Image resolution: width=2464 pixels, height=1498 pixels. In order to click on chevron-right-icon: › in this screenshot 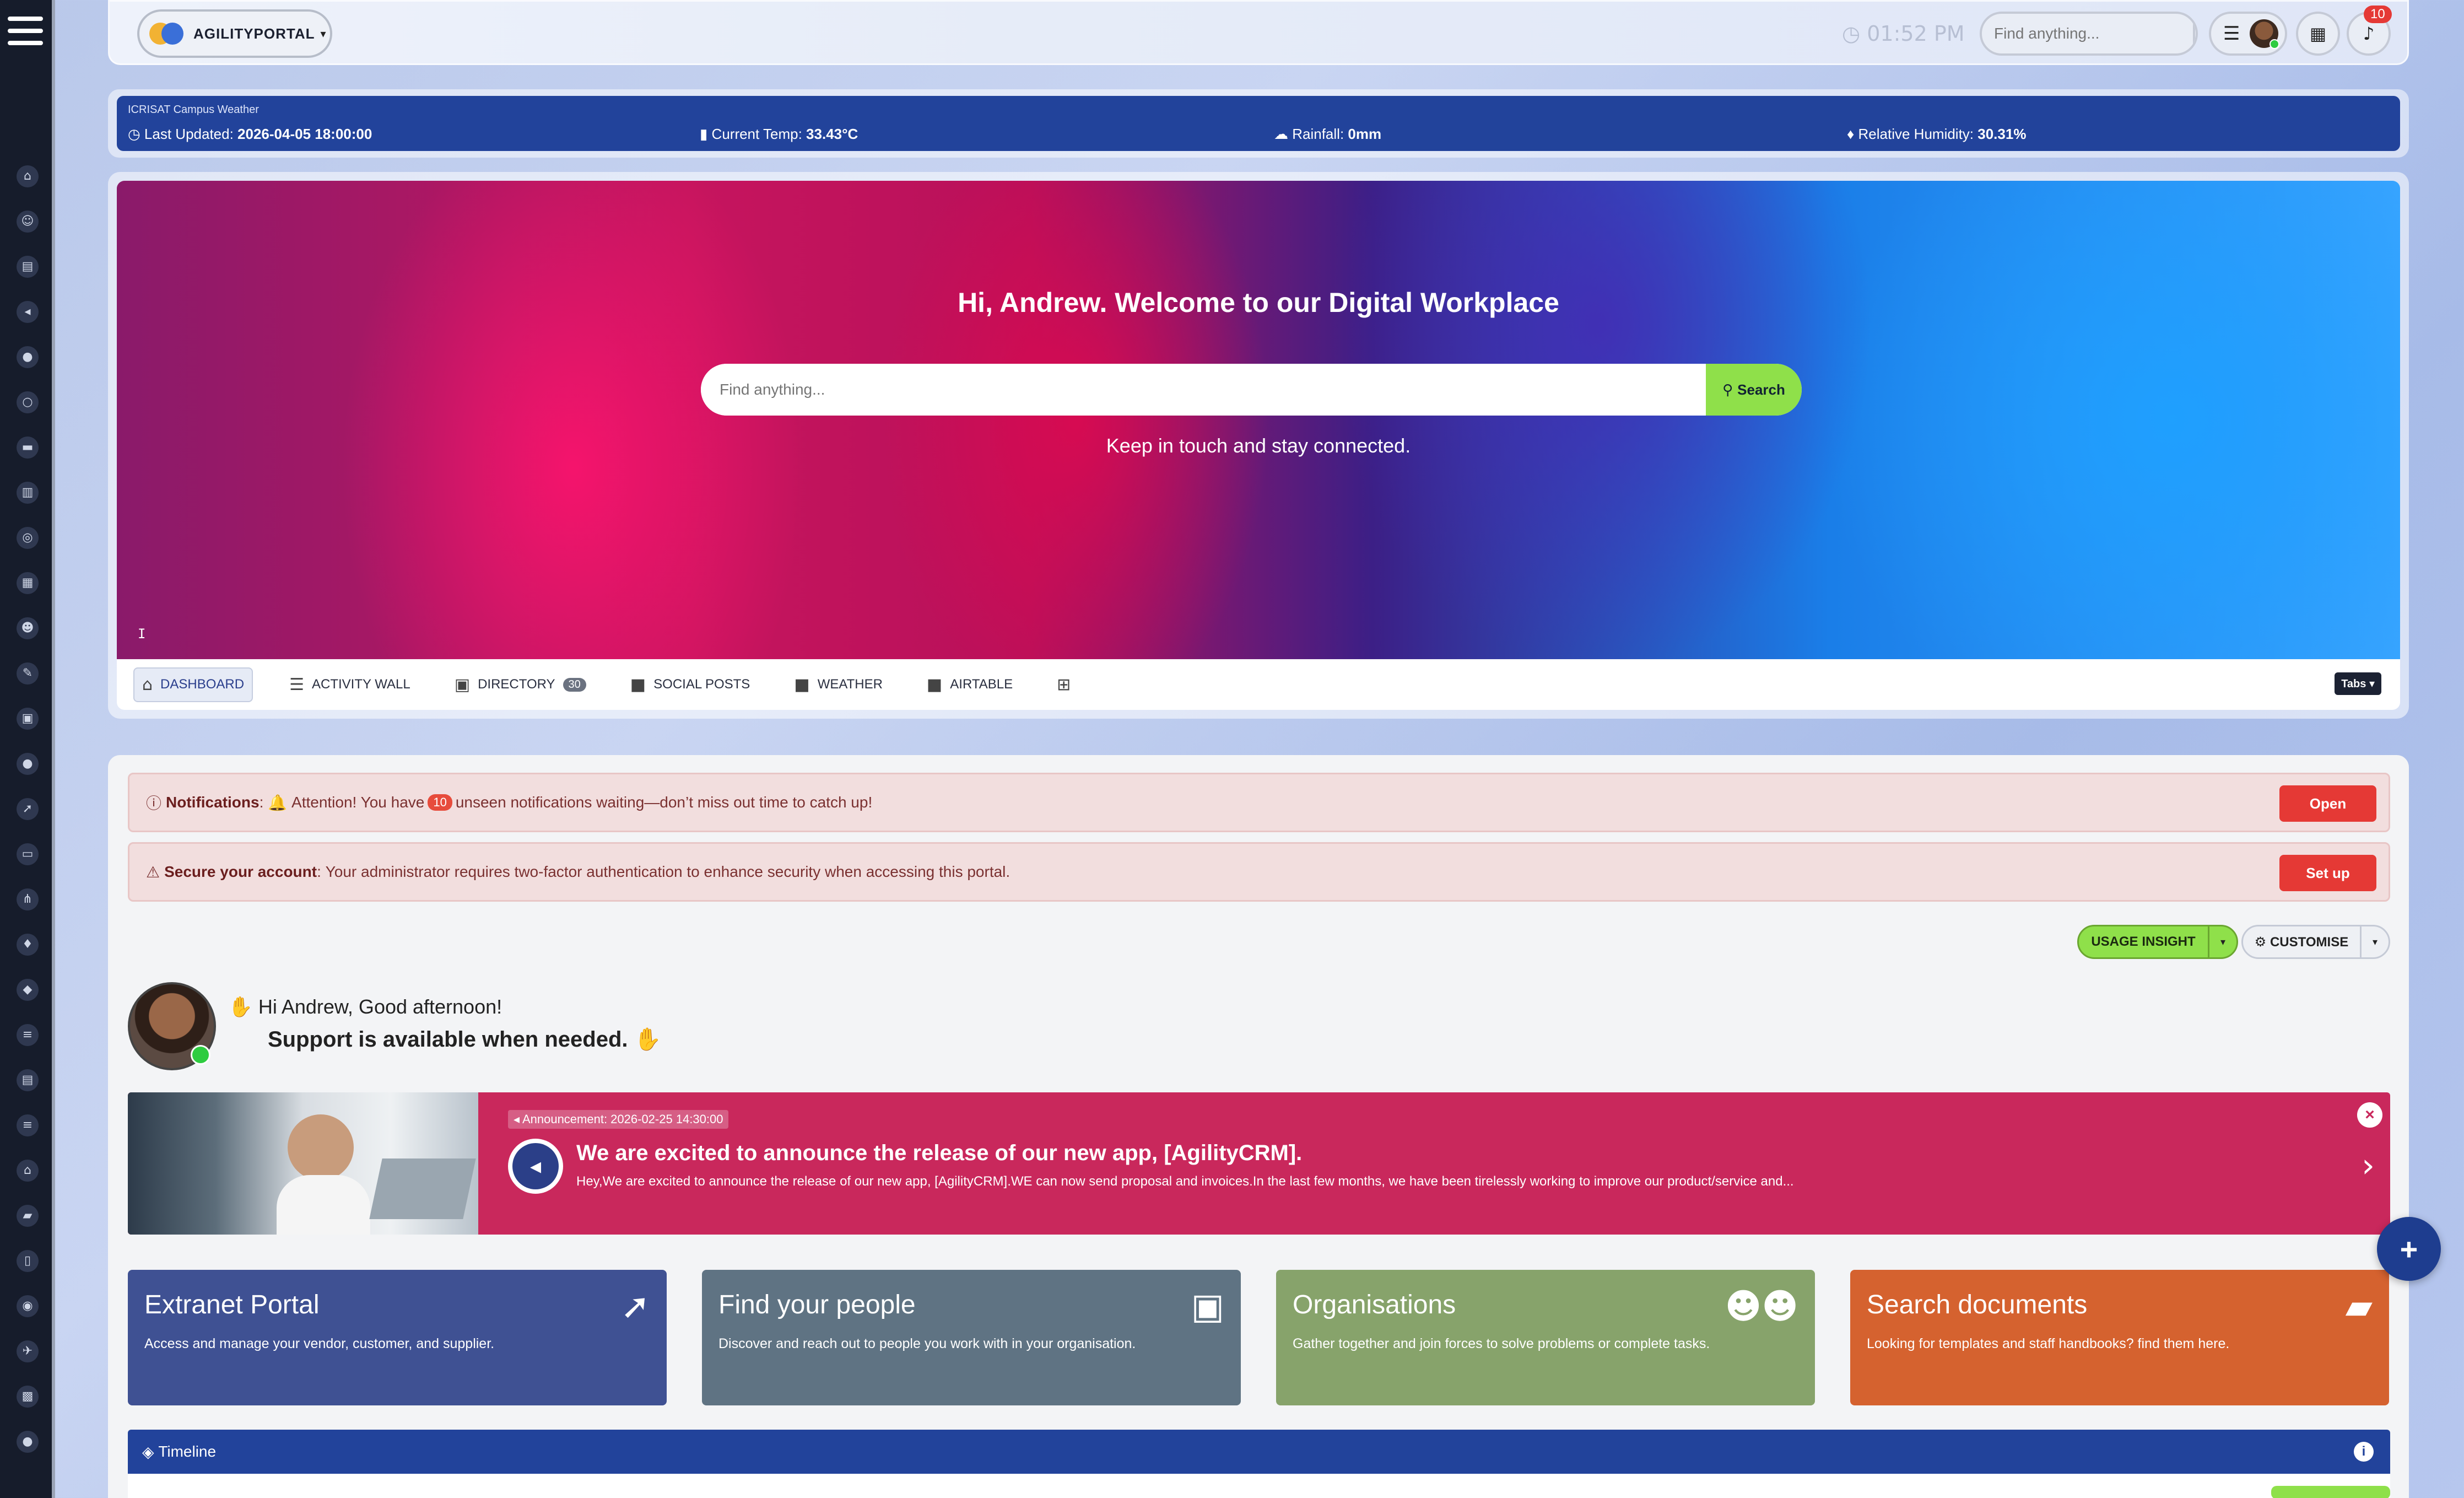, I will do `click(2368, 1165)`.